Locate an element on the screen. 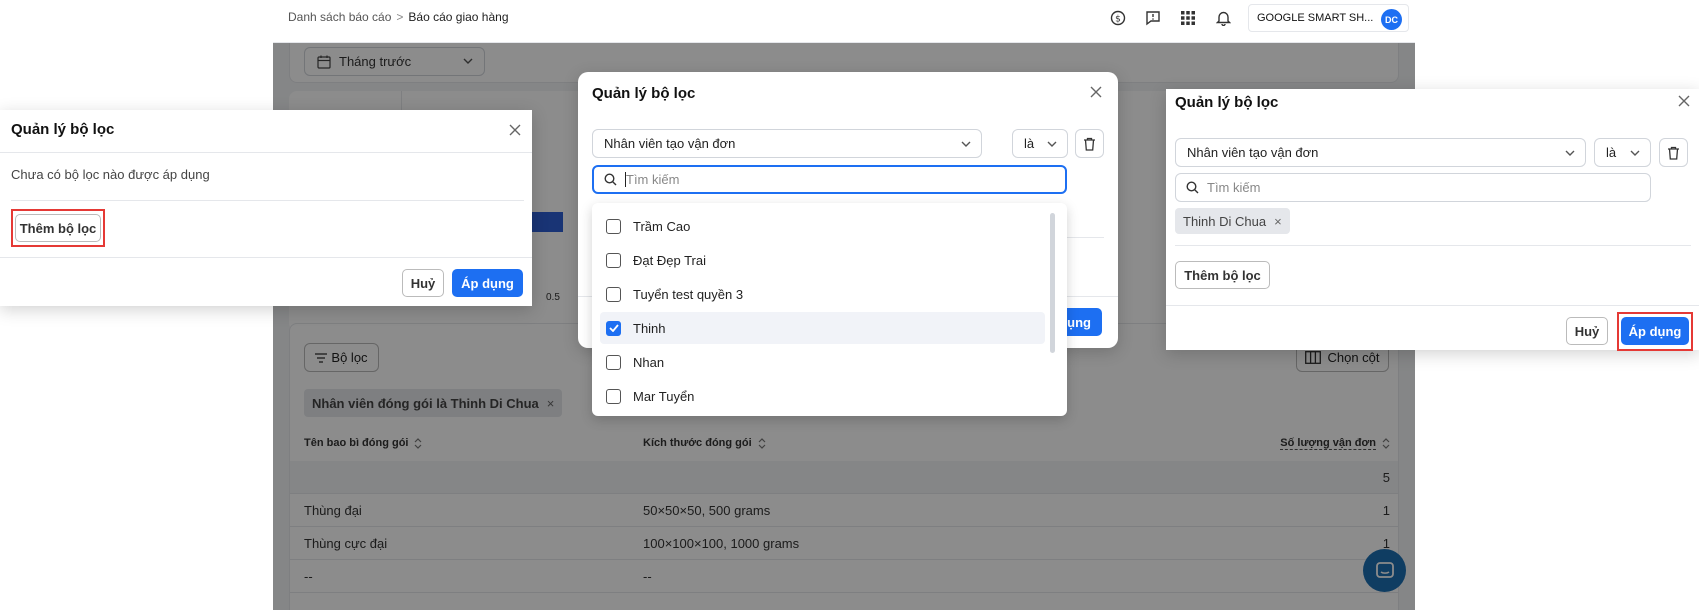 This screenshot has height=610, width=1699. shop-switcher: GOOGLE SMART SH... DC is located at coordinates (1328, 18).